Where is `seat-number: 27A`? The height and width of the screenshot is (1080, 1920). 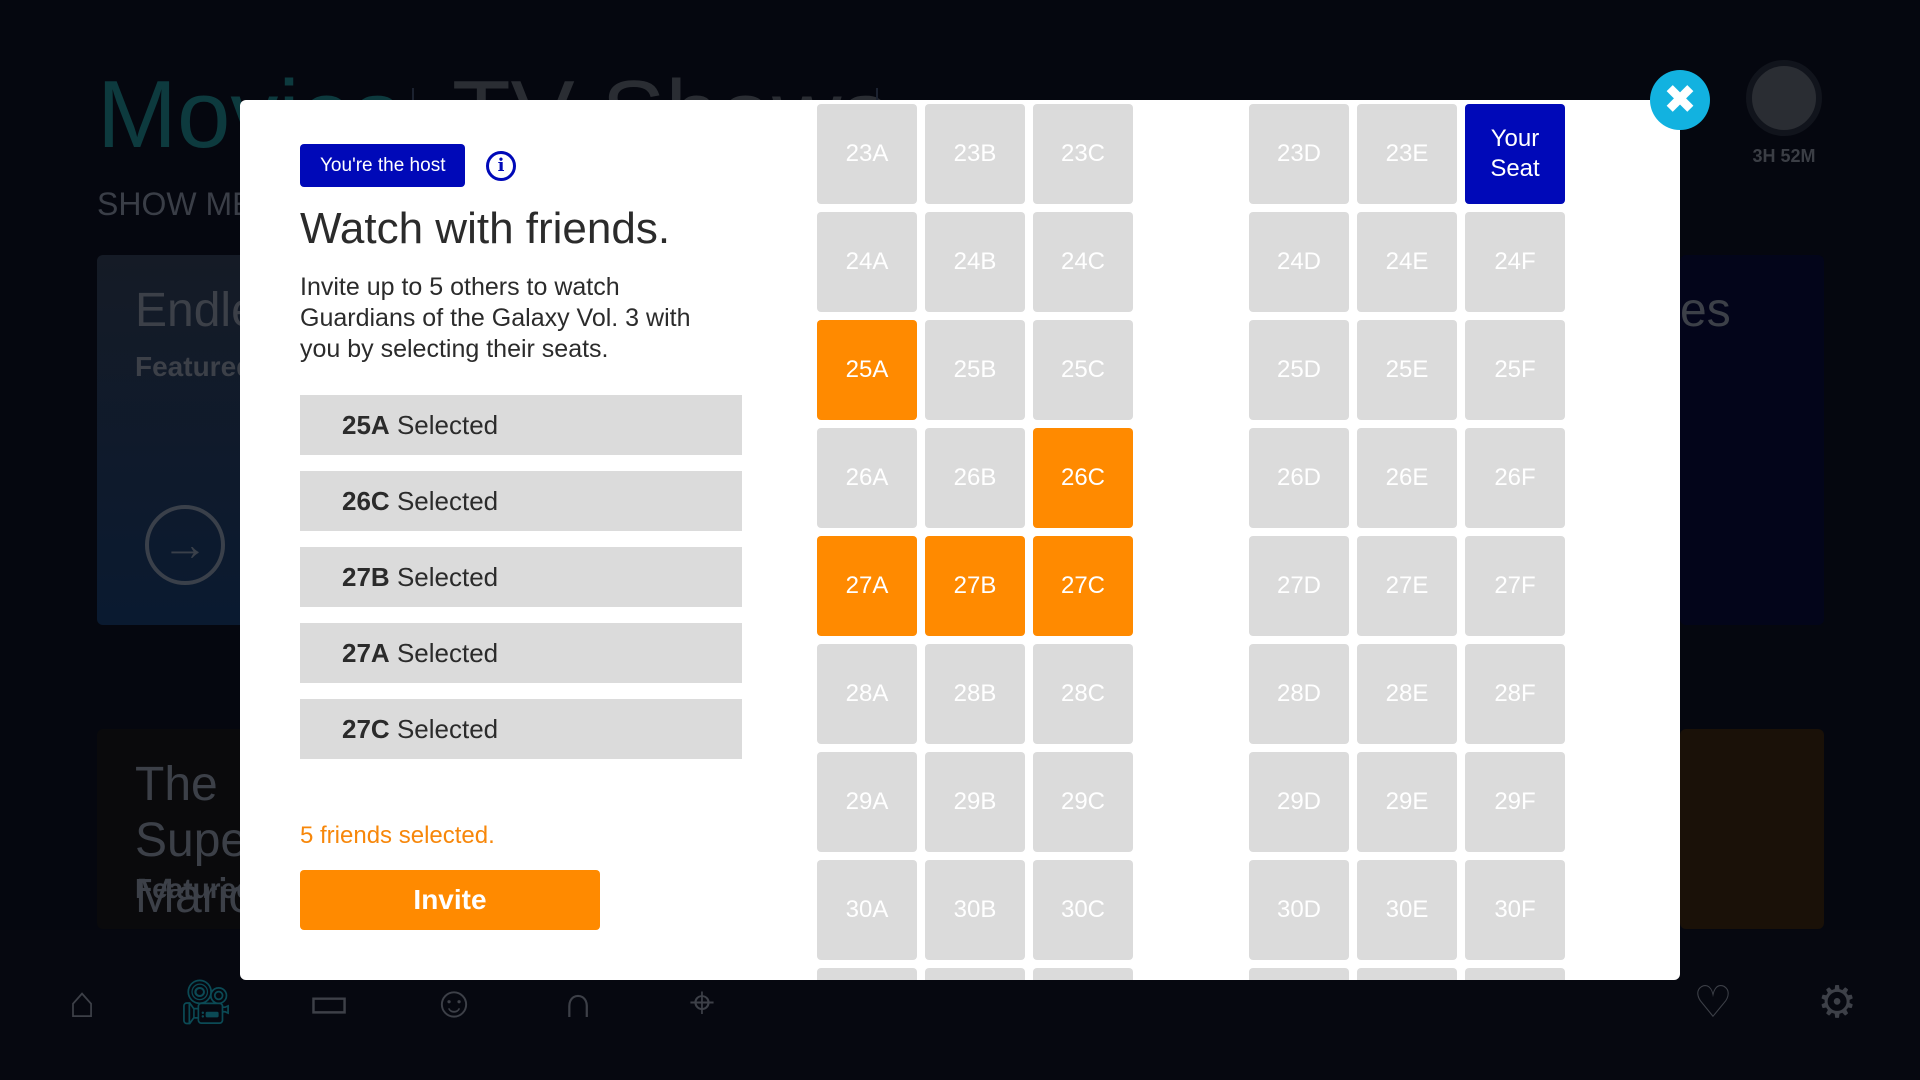
seat-number: 27A is located at coordinates (366, 653).